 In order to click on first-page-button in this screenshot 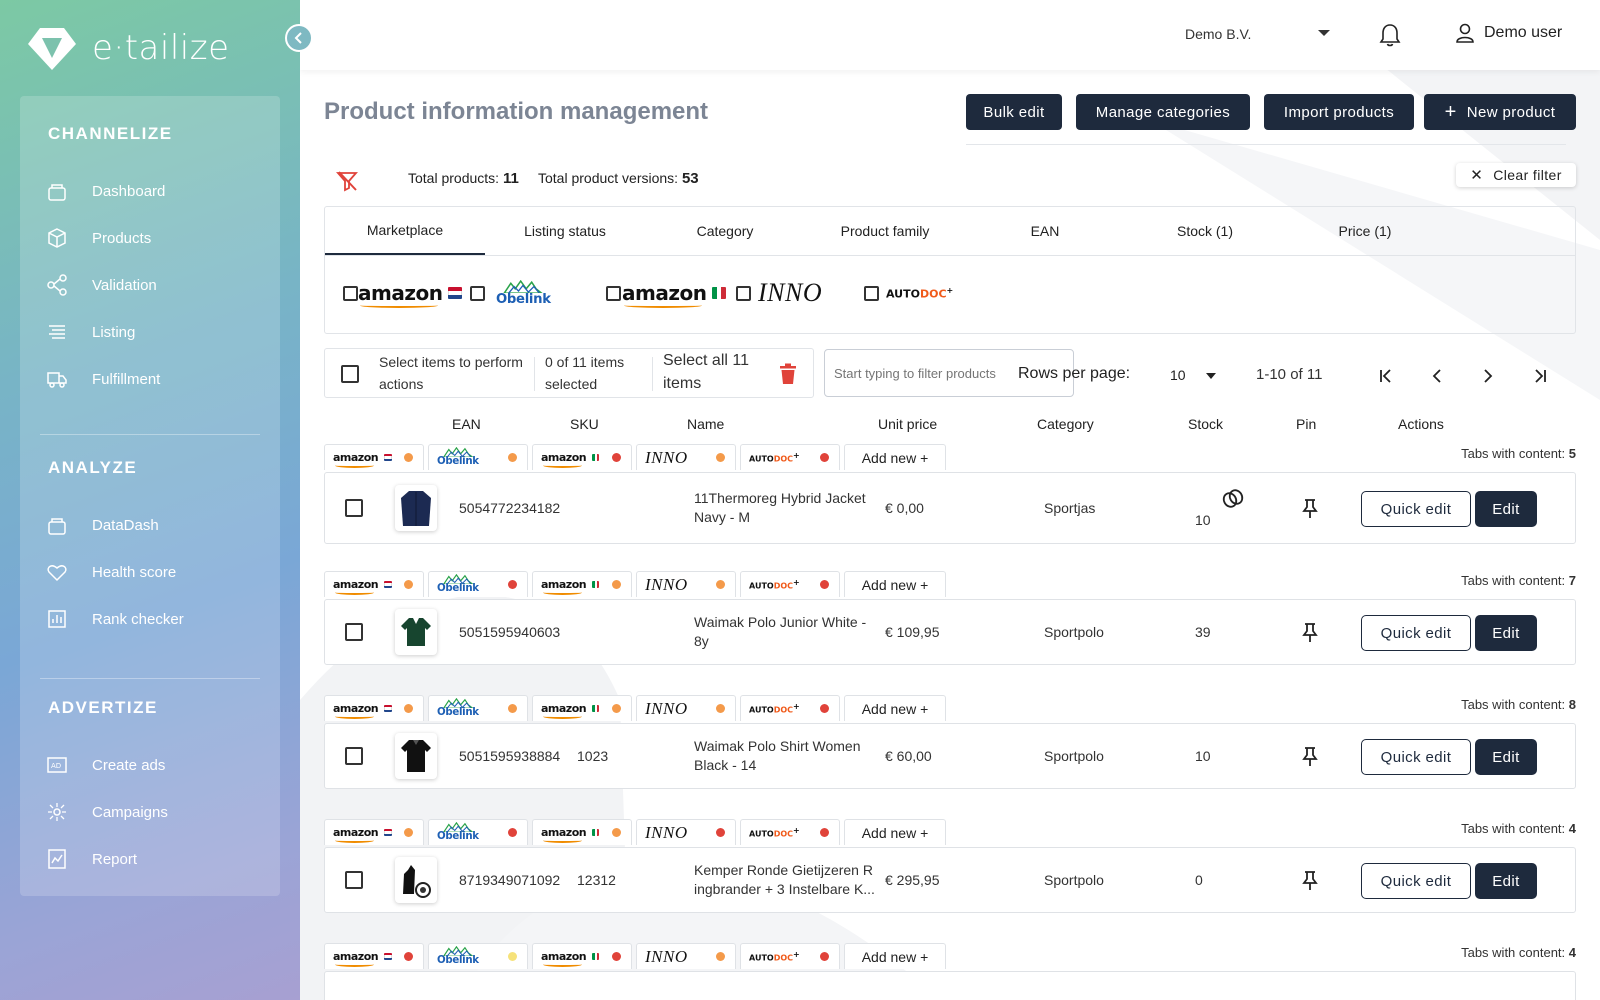, I will do `click(1386, 376)`.